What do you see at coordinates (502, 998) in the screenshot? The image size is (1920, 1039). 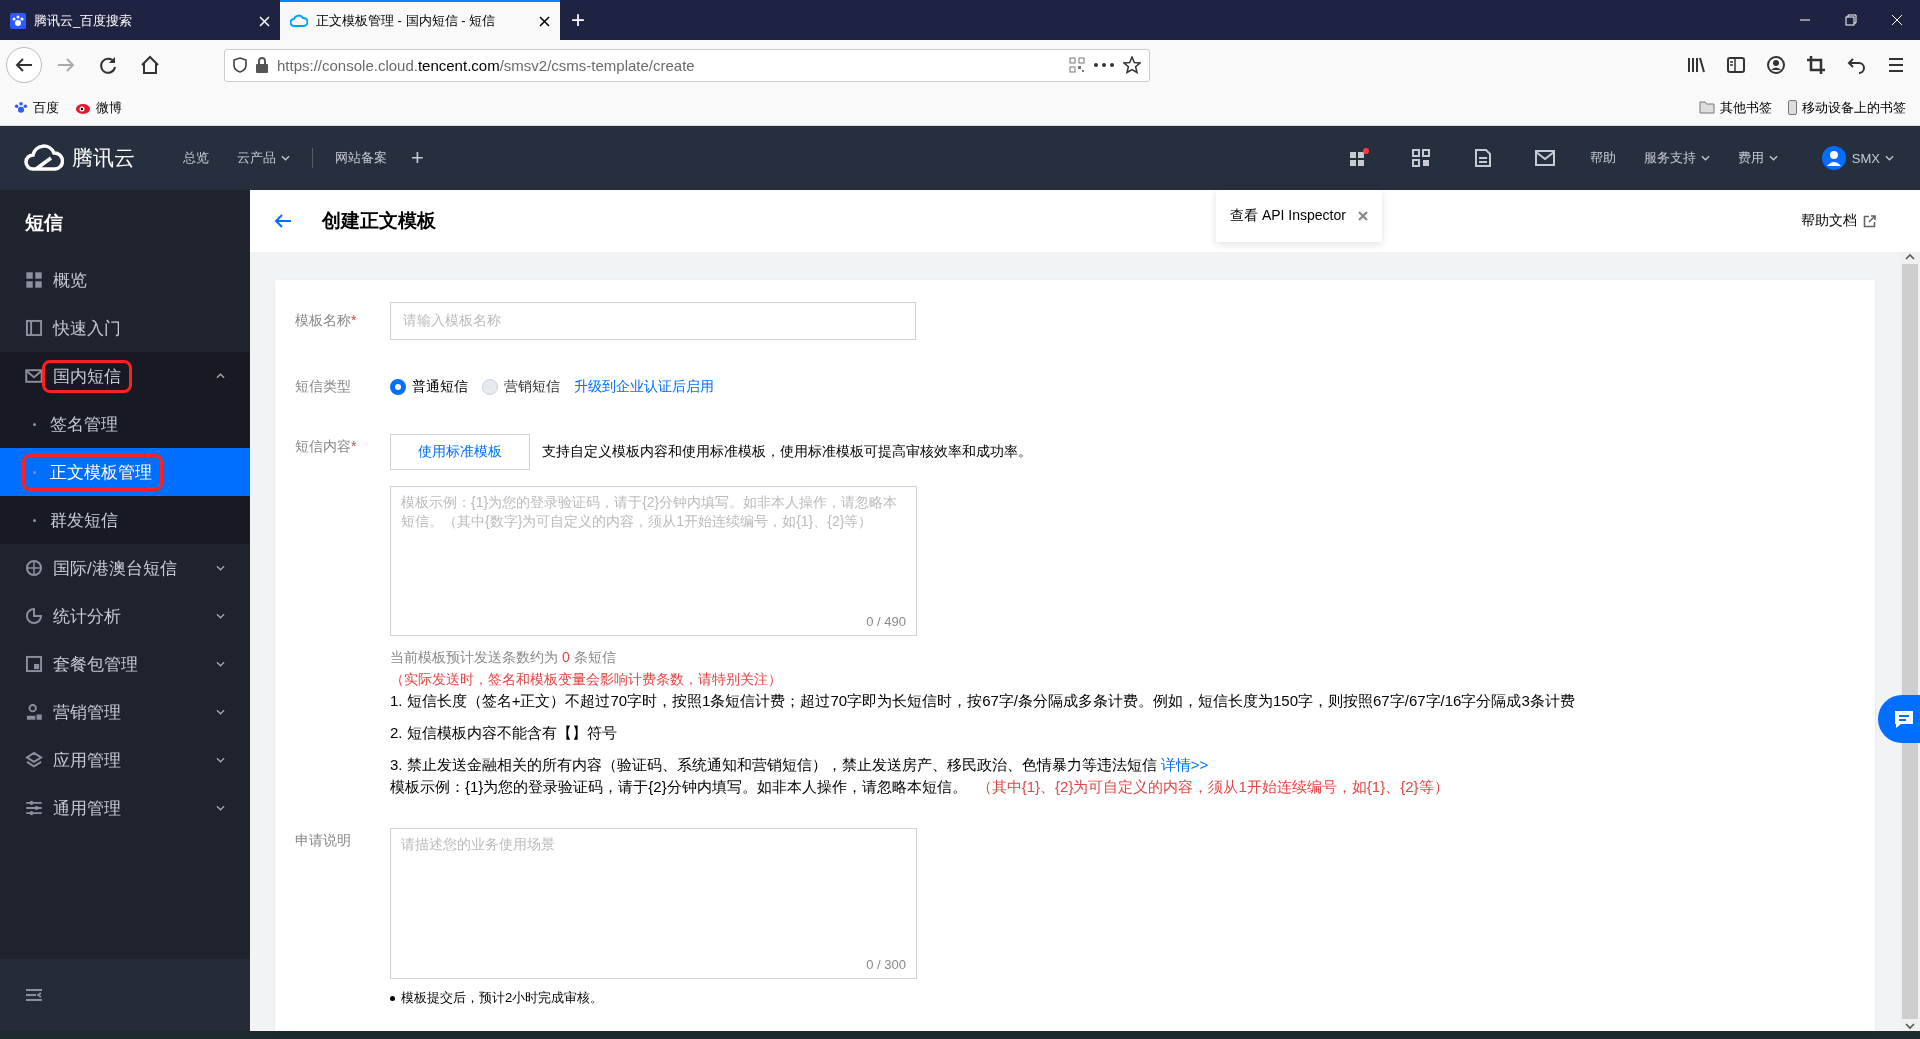 I see `review-note: 模板提交后，预计2小时完成审核。` at bounding box center [502, 998].